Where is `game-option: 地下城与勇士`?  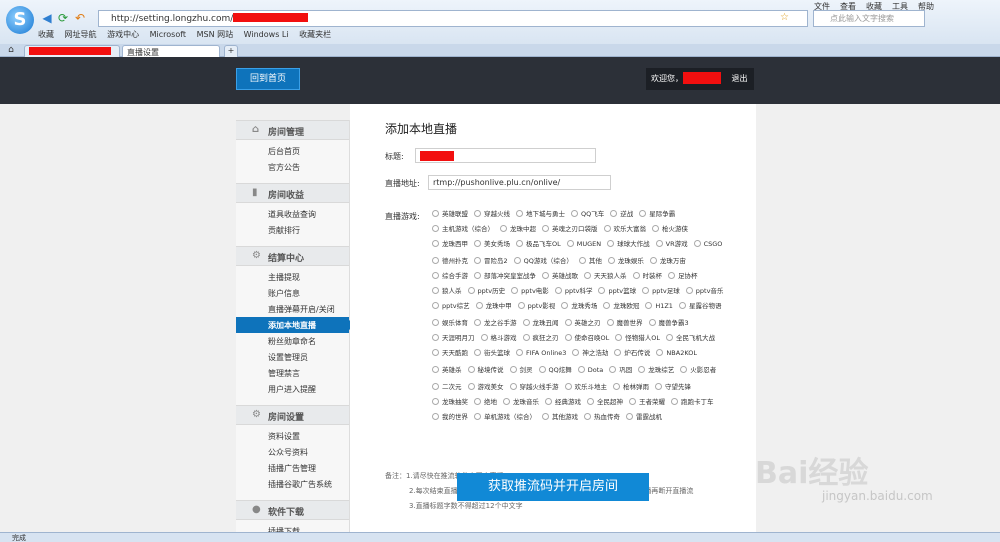
game-option: 地下城与勇士 is located at coordinates (540, 215).